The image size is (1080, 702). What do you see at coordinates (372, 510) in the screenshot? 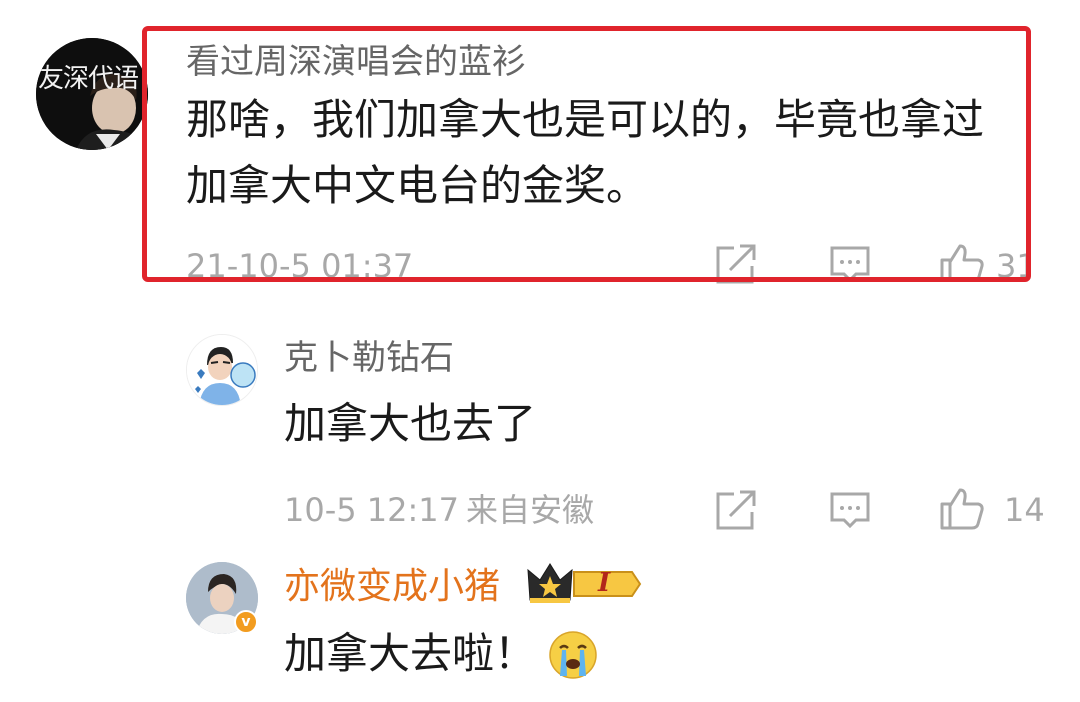
I see `reply-timestamp: 10-5 12:17` at bounding box center [372, 510].